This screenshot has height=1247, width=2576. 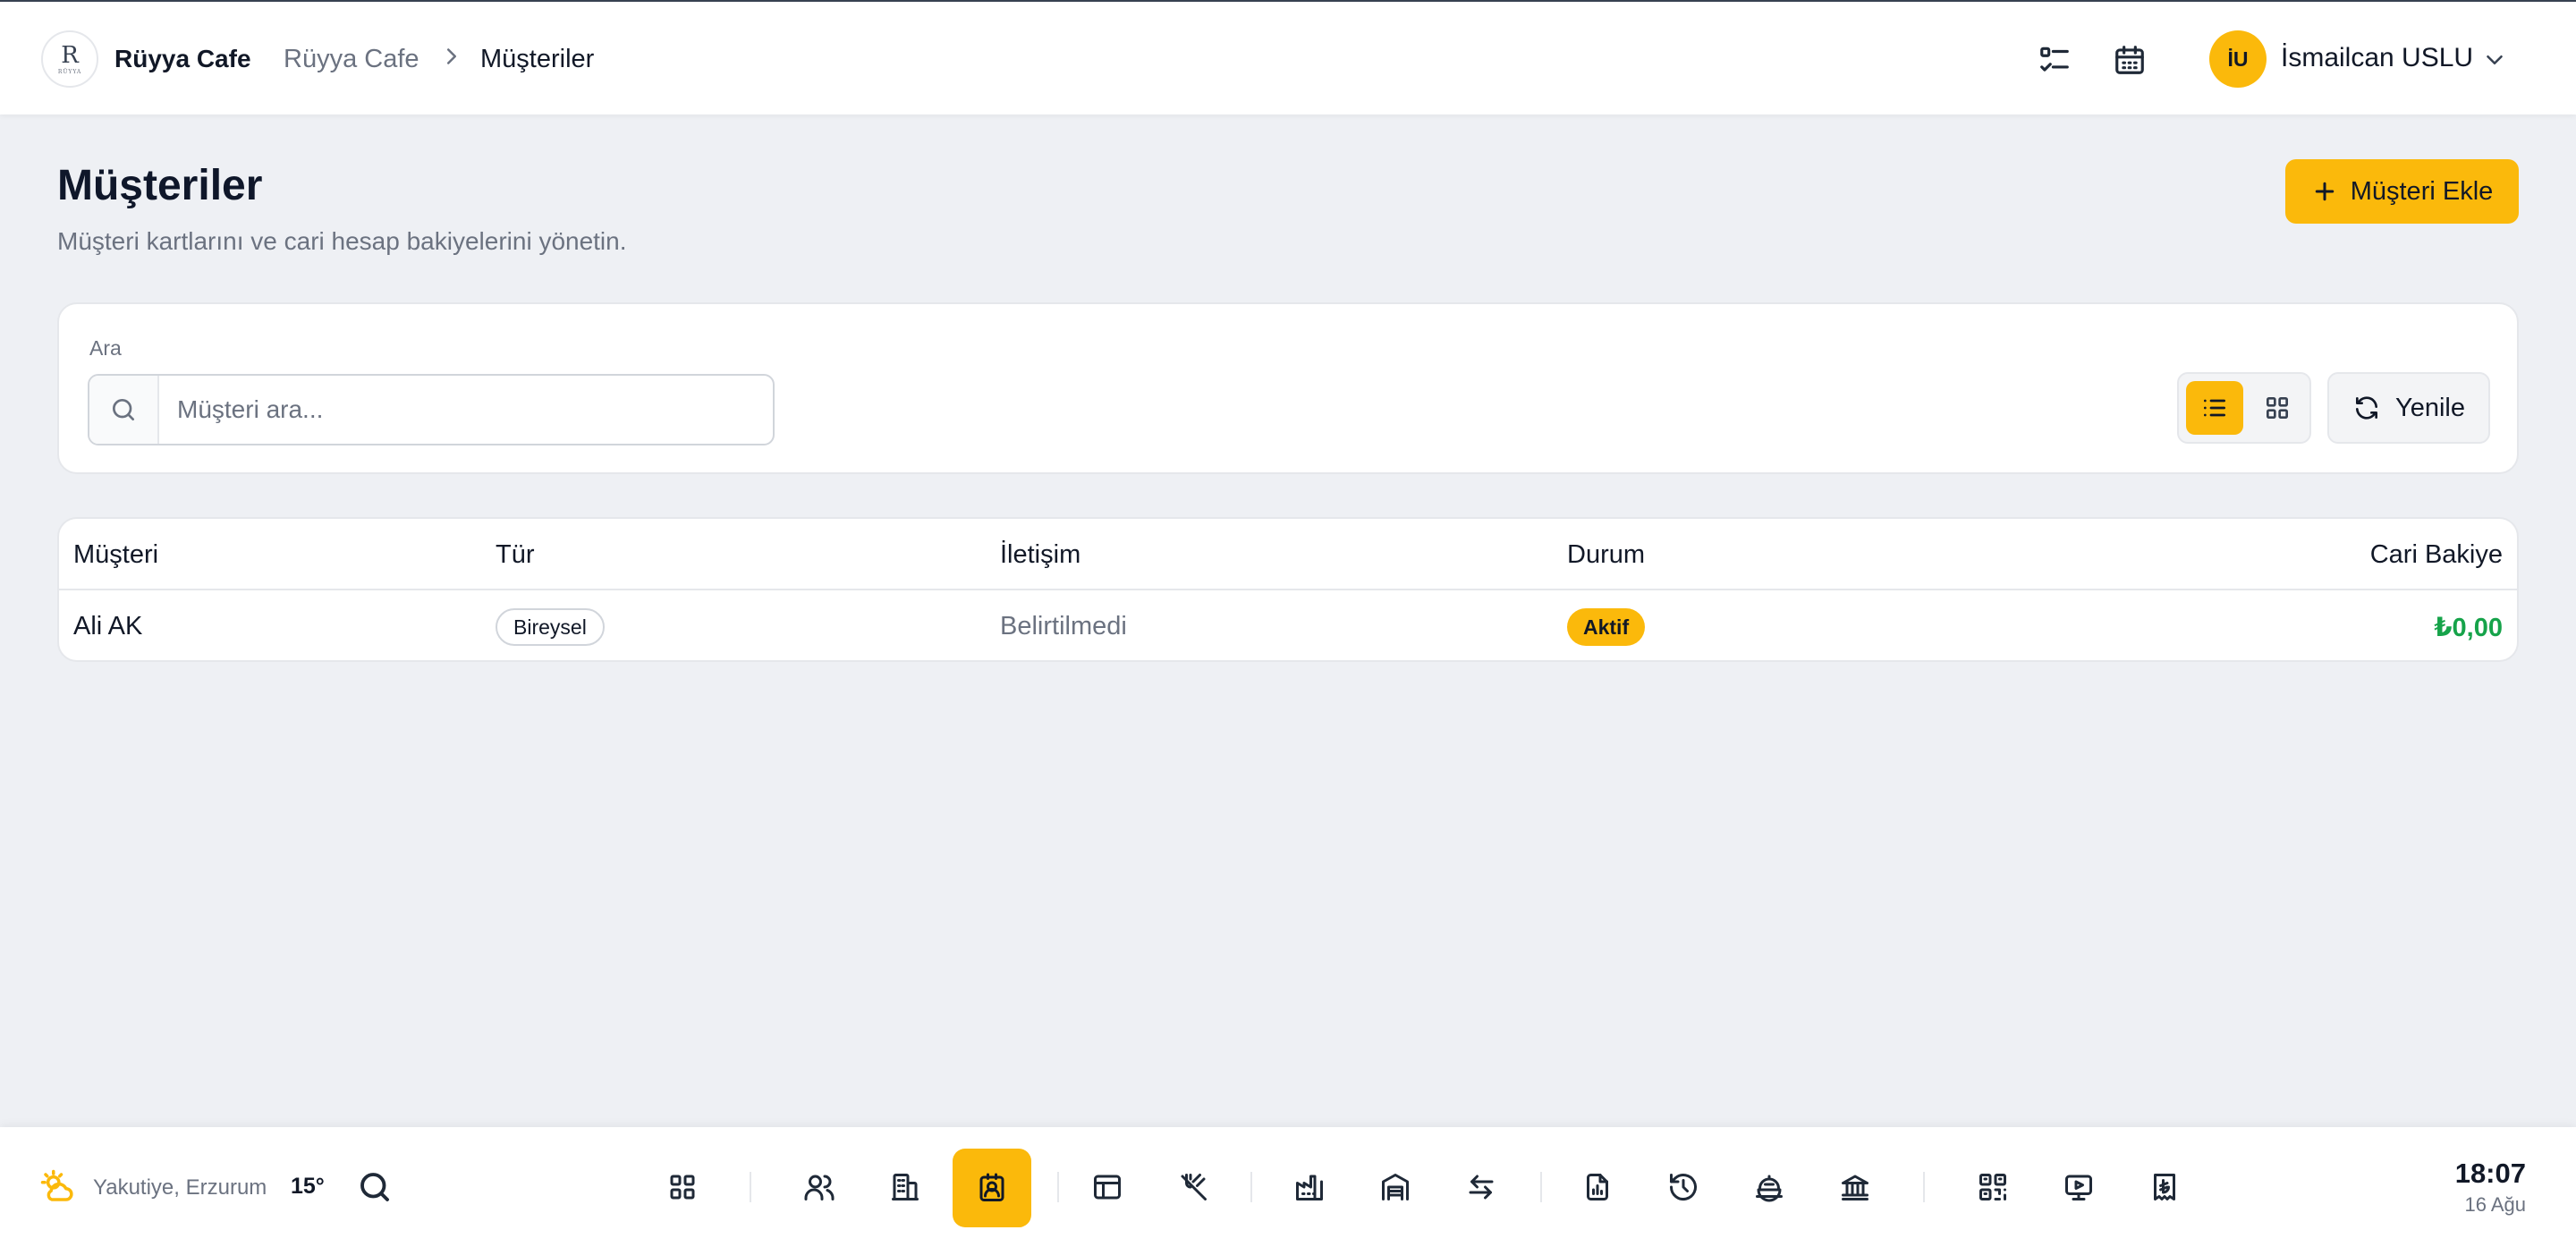 I want to click on customers-icon, so click(x=992, y=1188).